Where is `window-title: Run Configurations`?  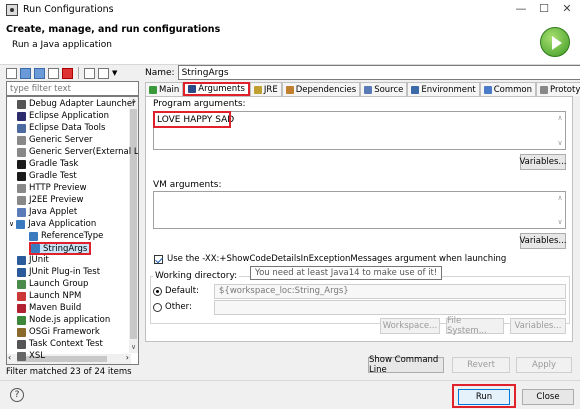 window-title: Run Configurations is located at coordinates (68, 9).